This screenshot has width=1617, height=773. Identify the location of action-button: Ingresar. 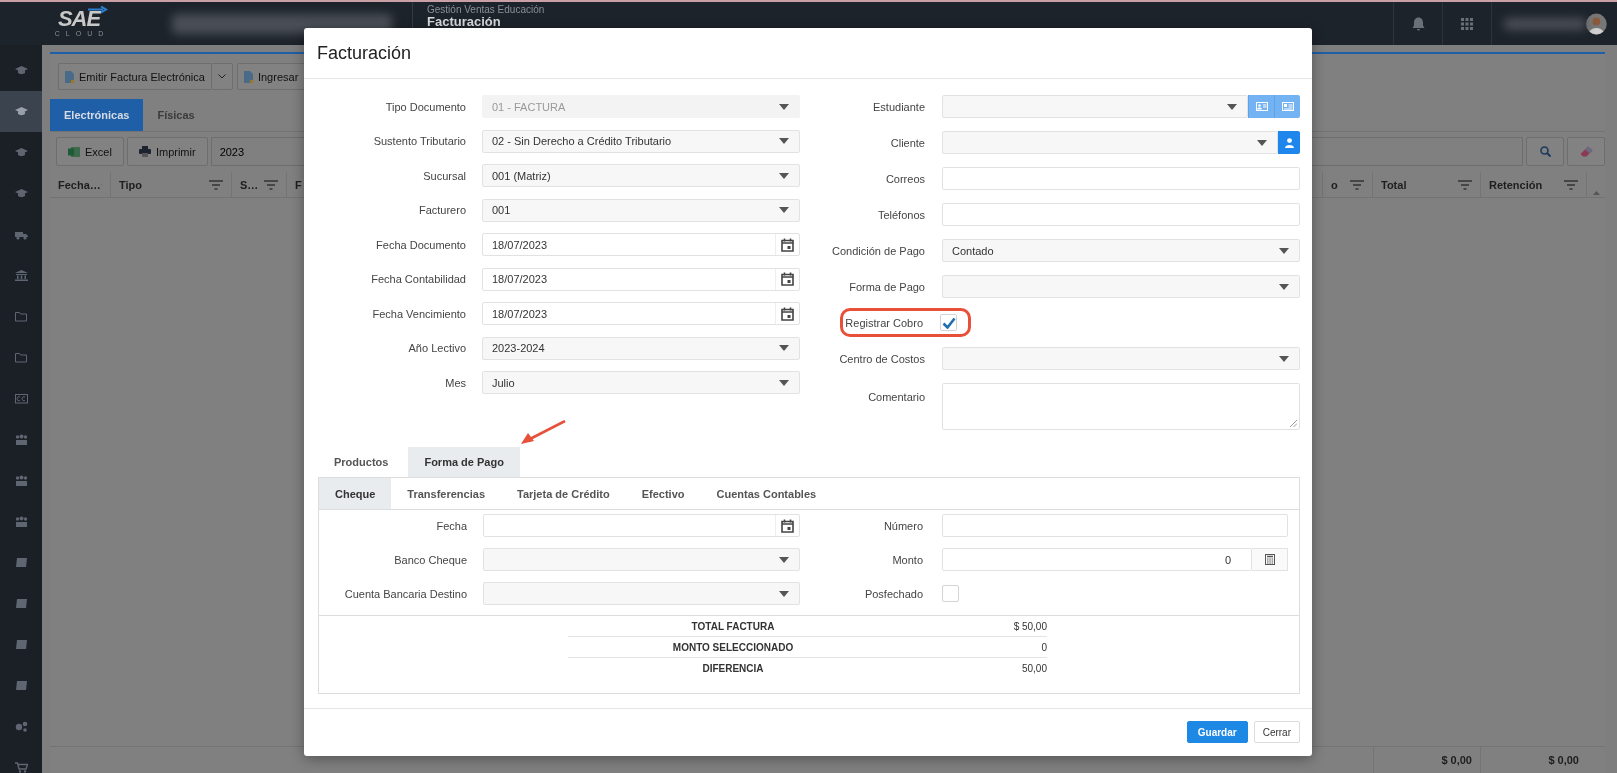
(271, 76).